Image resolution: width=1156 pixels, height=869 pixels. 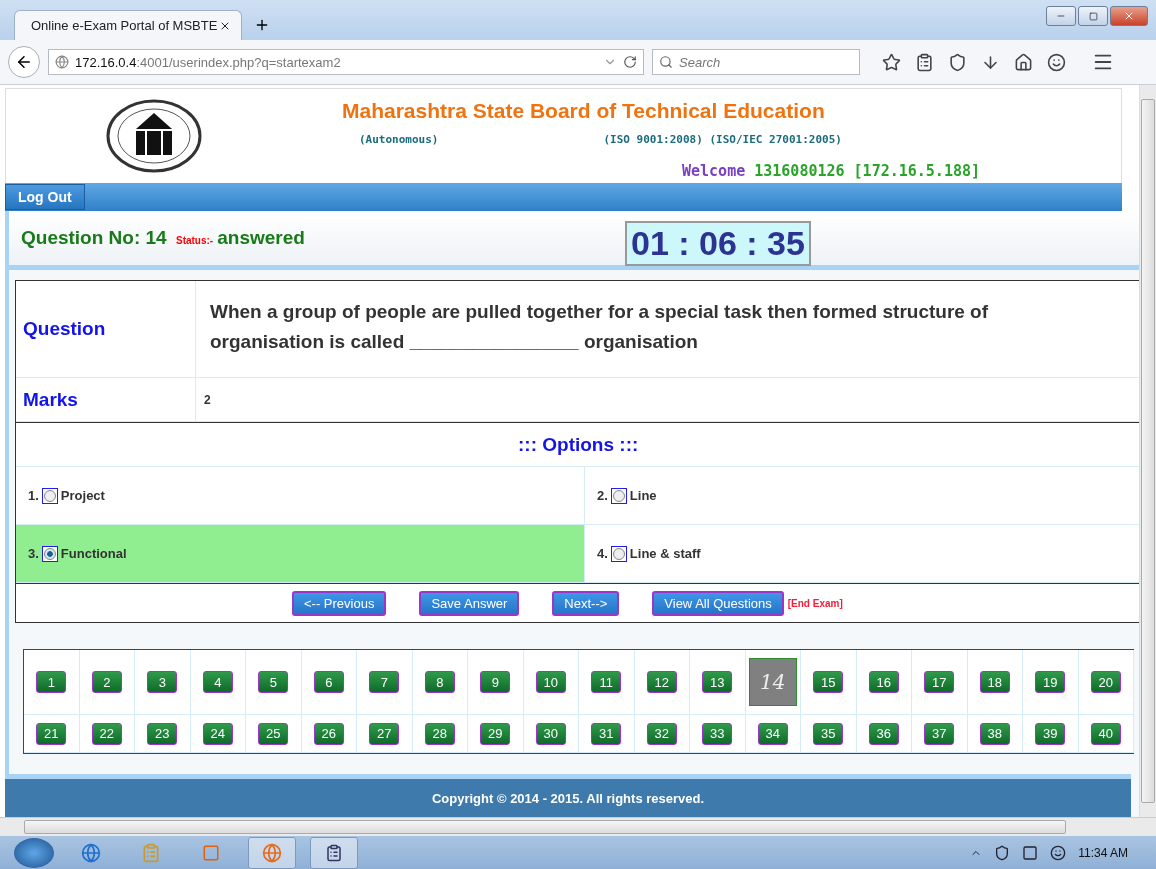 I want to click on question-number-button: 39, so click(x=1050, y=733).